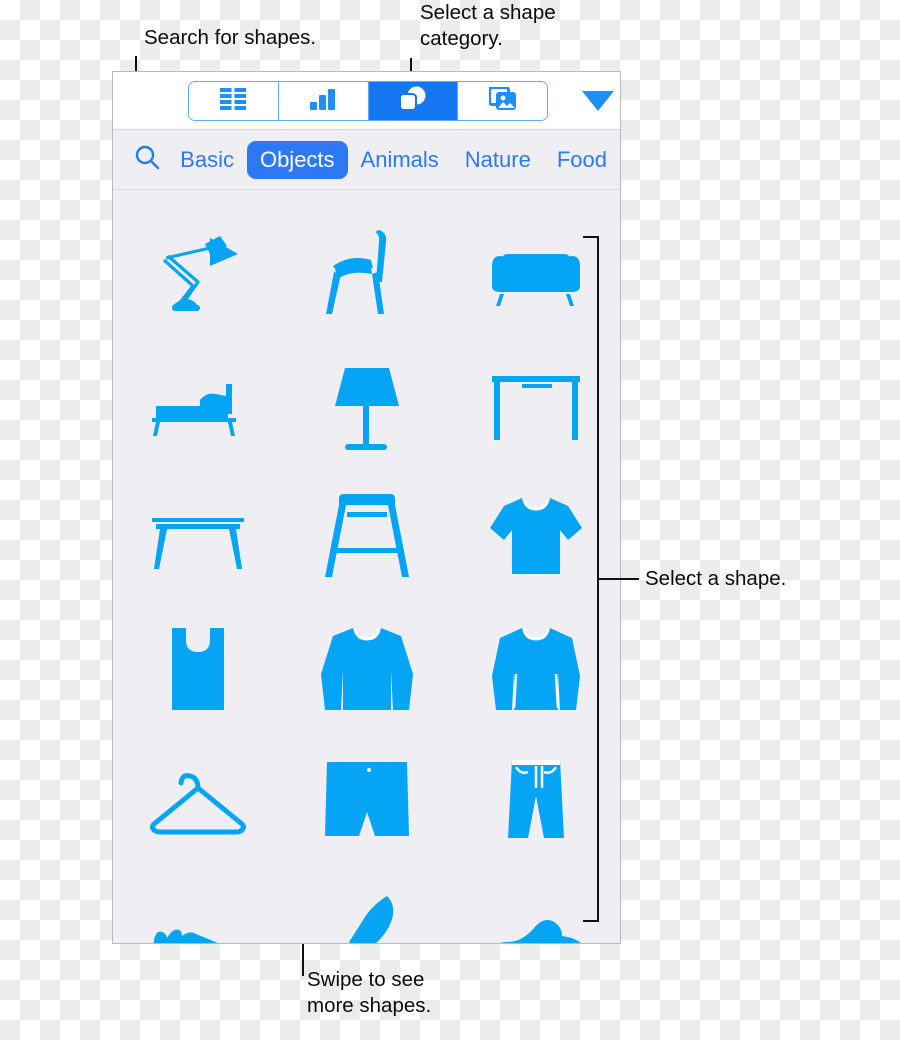 This screenshot has width=900, height=1040. What do you see at coordinates (198, 404) in the screenshot?
I see `shape-bed` at bounding box center [198, 404].